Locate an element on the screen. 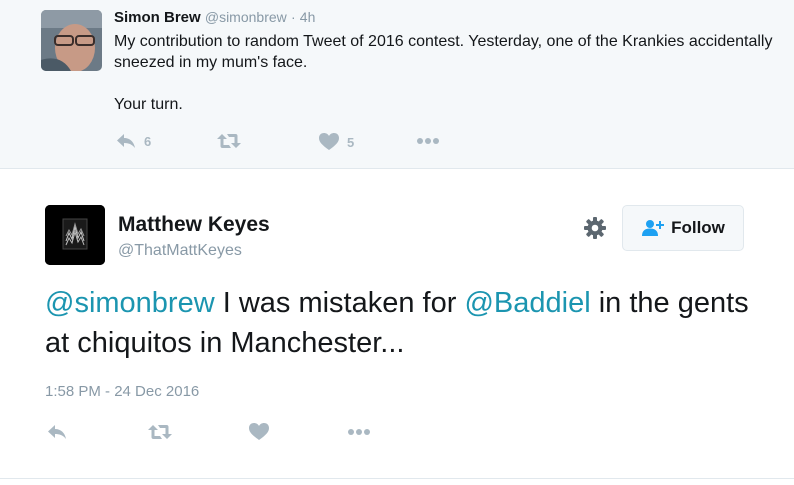 This screenshot has width=794, height=485. mention-link: @Baddiel is located at coordinates (527, 303).